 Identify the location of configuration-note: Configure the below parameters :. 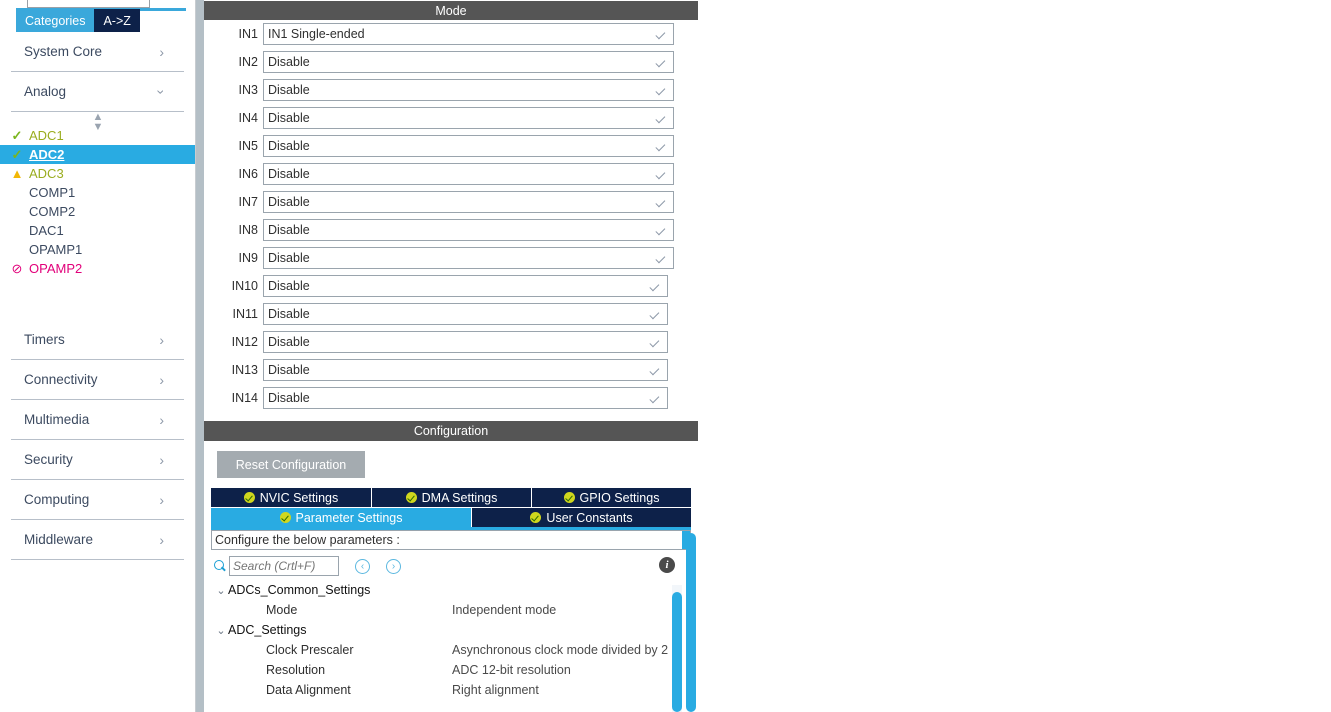
(451, 540).